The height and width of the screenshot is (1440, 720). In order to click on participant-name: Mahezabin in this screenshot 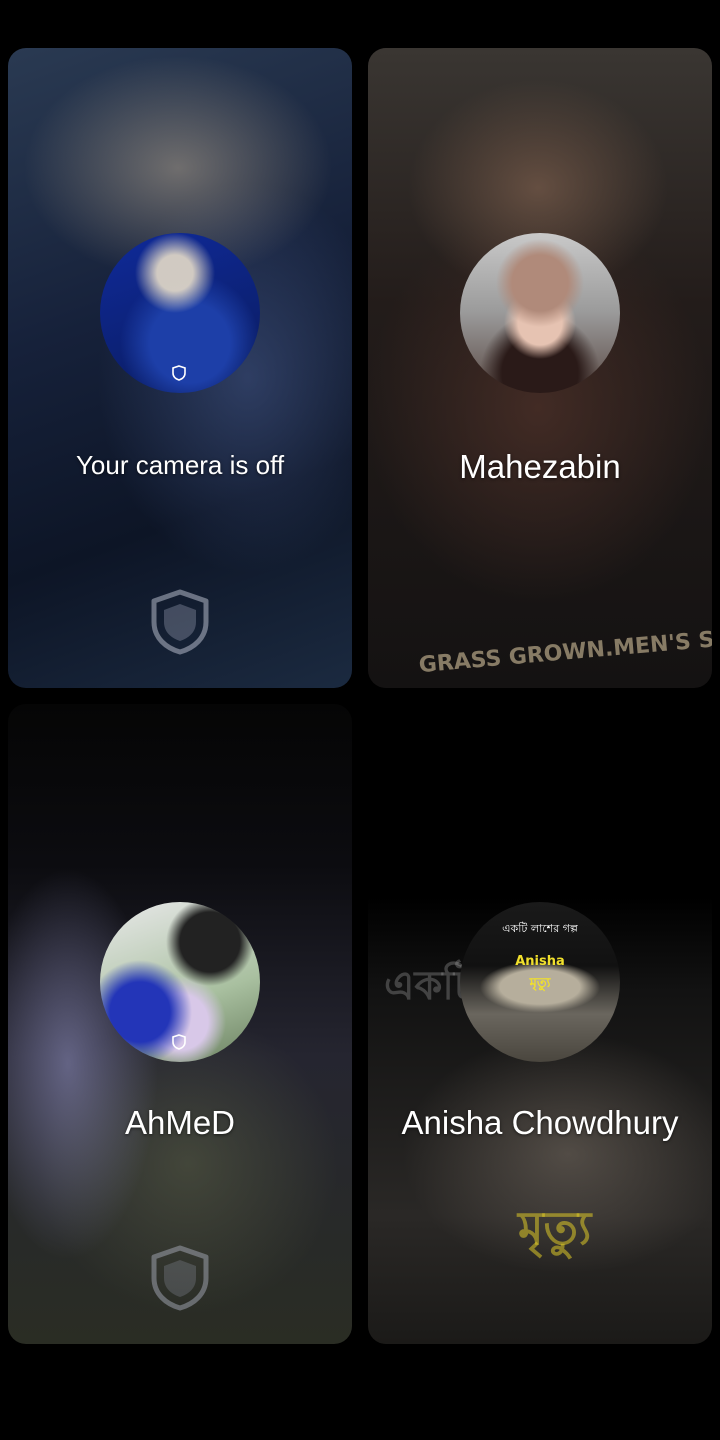, I will do `click(540, 466)`.